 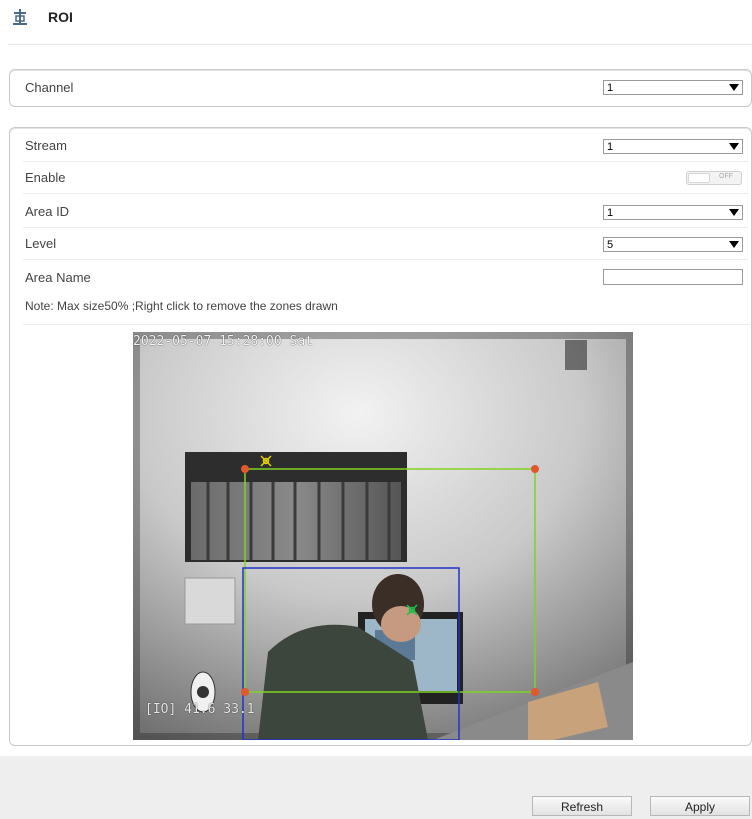 I want to click on refresh-button: Refresh, so click(x=582, y=806).